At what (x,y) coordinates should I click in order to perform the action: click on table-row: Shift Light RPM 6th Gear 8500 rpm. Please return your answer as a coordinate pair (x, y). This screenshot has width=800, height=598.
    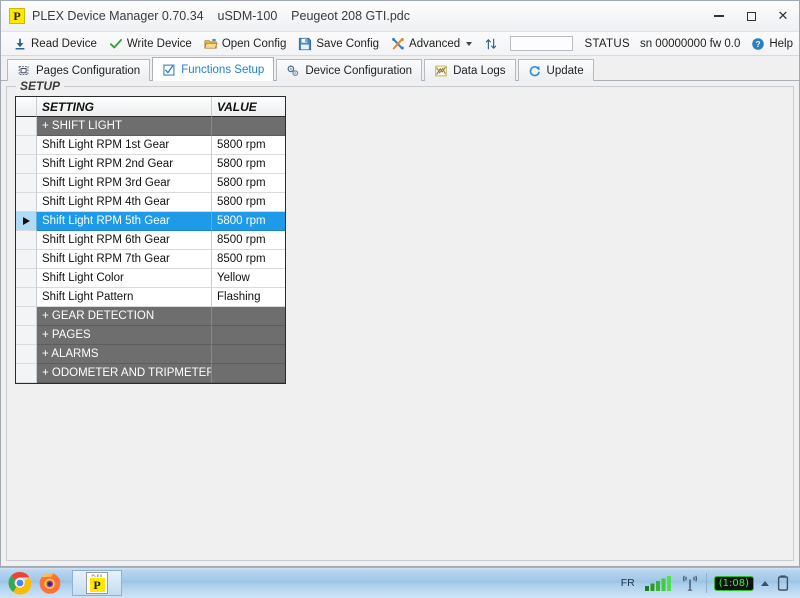
    Looking at the image, I should click on (150, 240).